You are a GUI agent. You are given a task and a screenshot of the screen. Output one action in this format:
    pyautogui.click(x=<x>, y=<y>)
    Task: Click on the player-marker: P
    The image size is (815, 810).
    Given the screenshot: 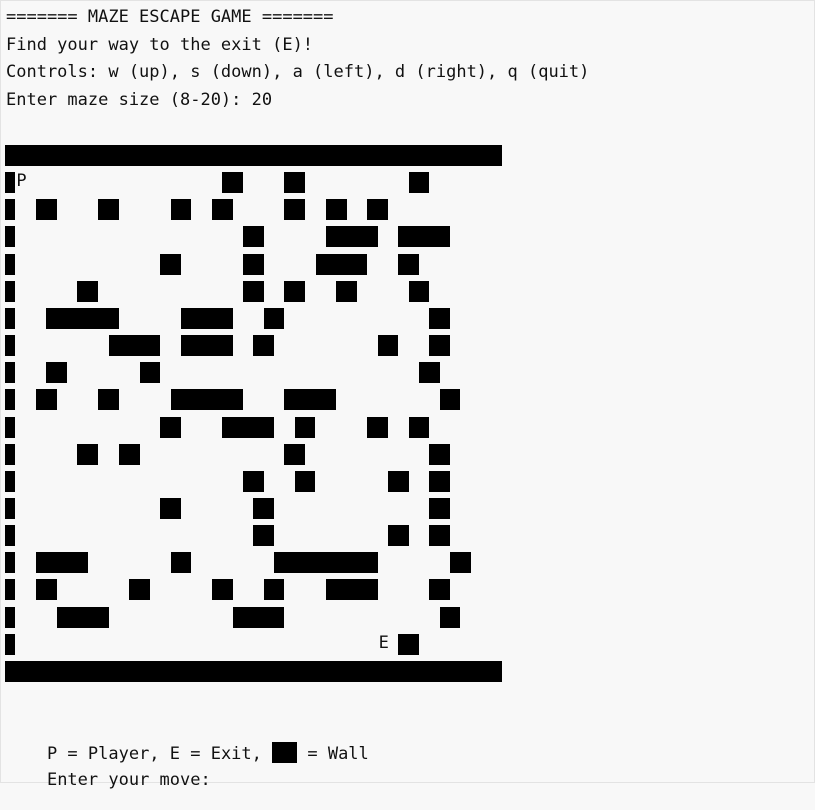 What is the action you would take?
    pyautogui.click(x=21, y=181)
    